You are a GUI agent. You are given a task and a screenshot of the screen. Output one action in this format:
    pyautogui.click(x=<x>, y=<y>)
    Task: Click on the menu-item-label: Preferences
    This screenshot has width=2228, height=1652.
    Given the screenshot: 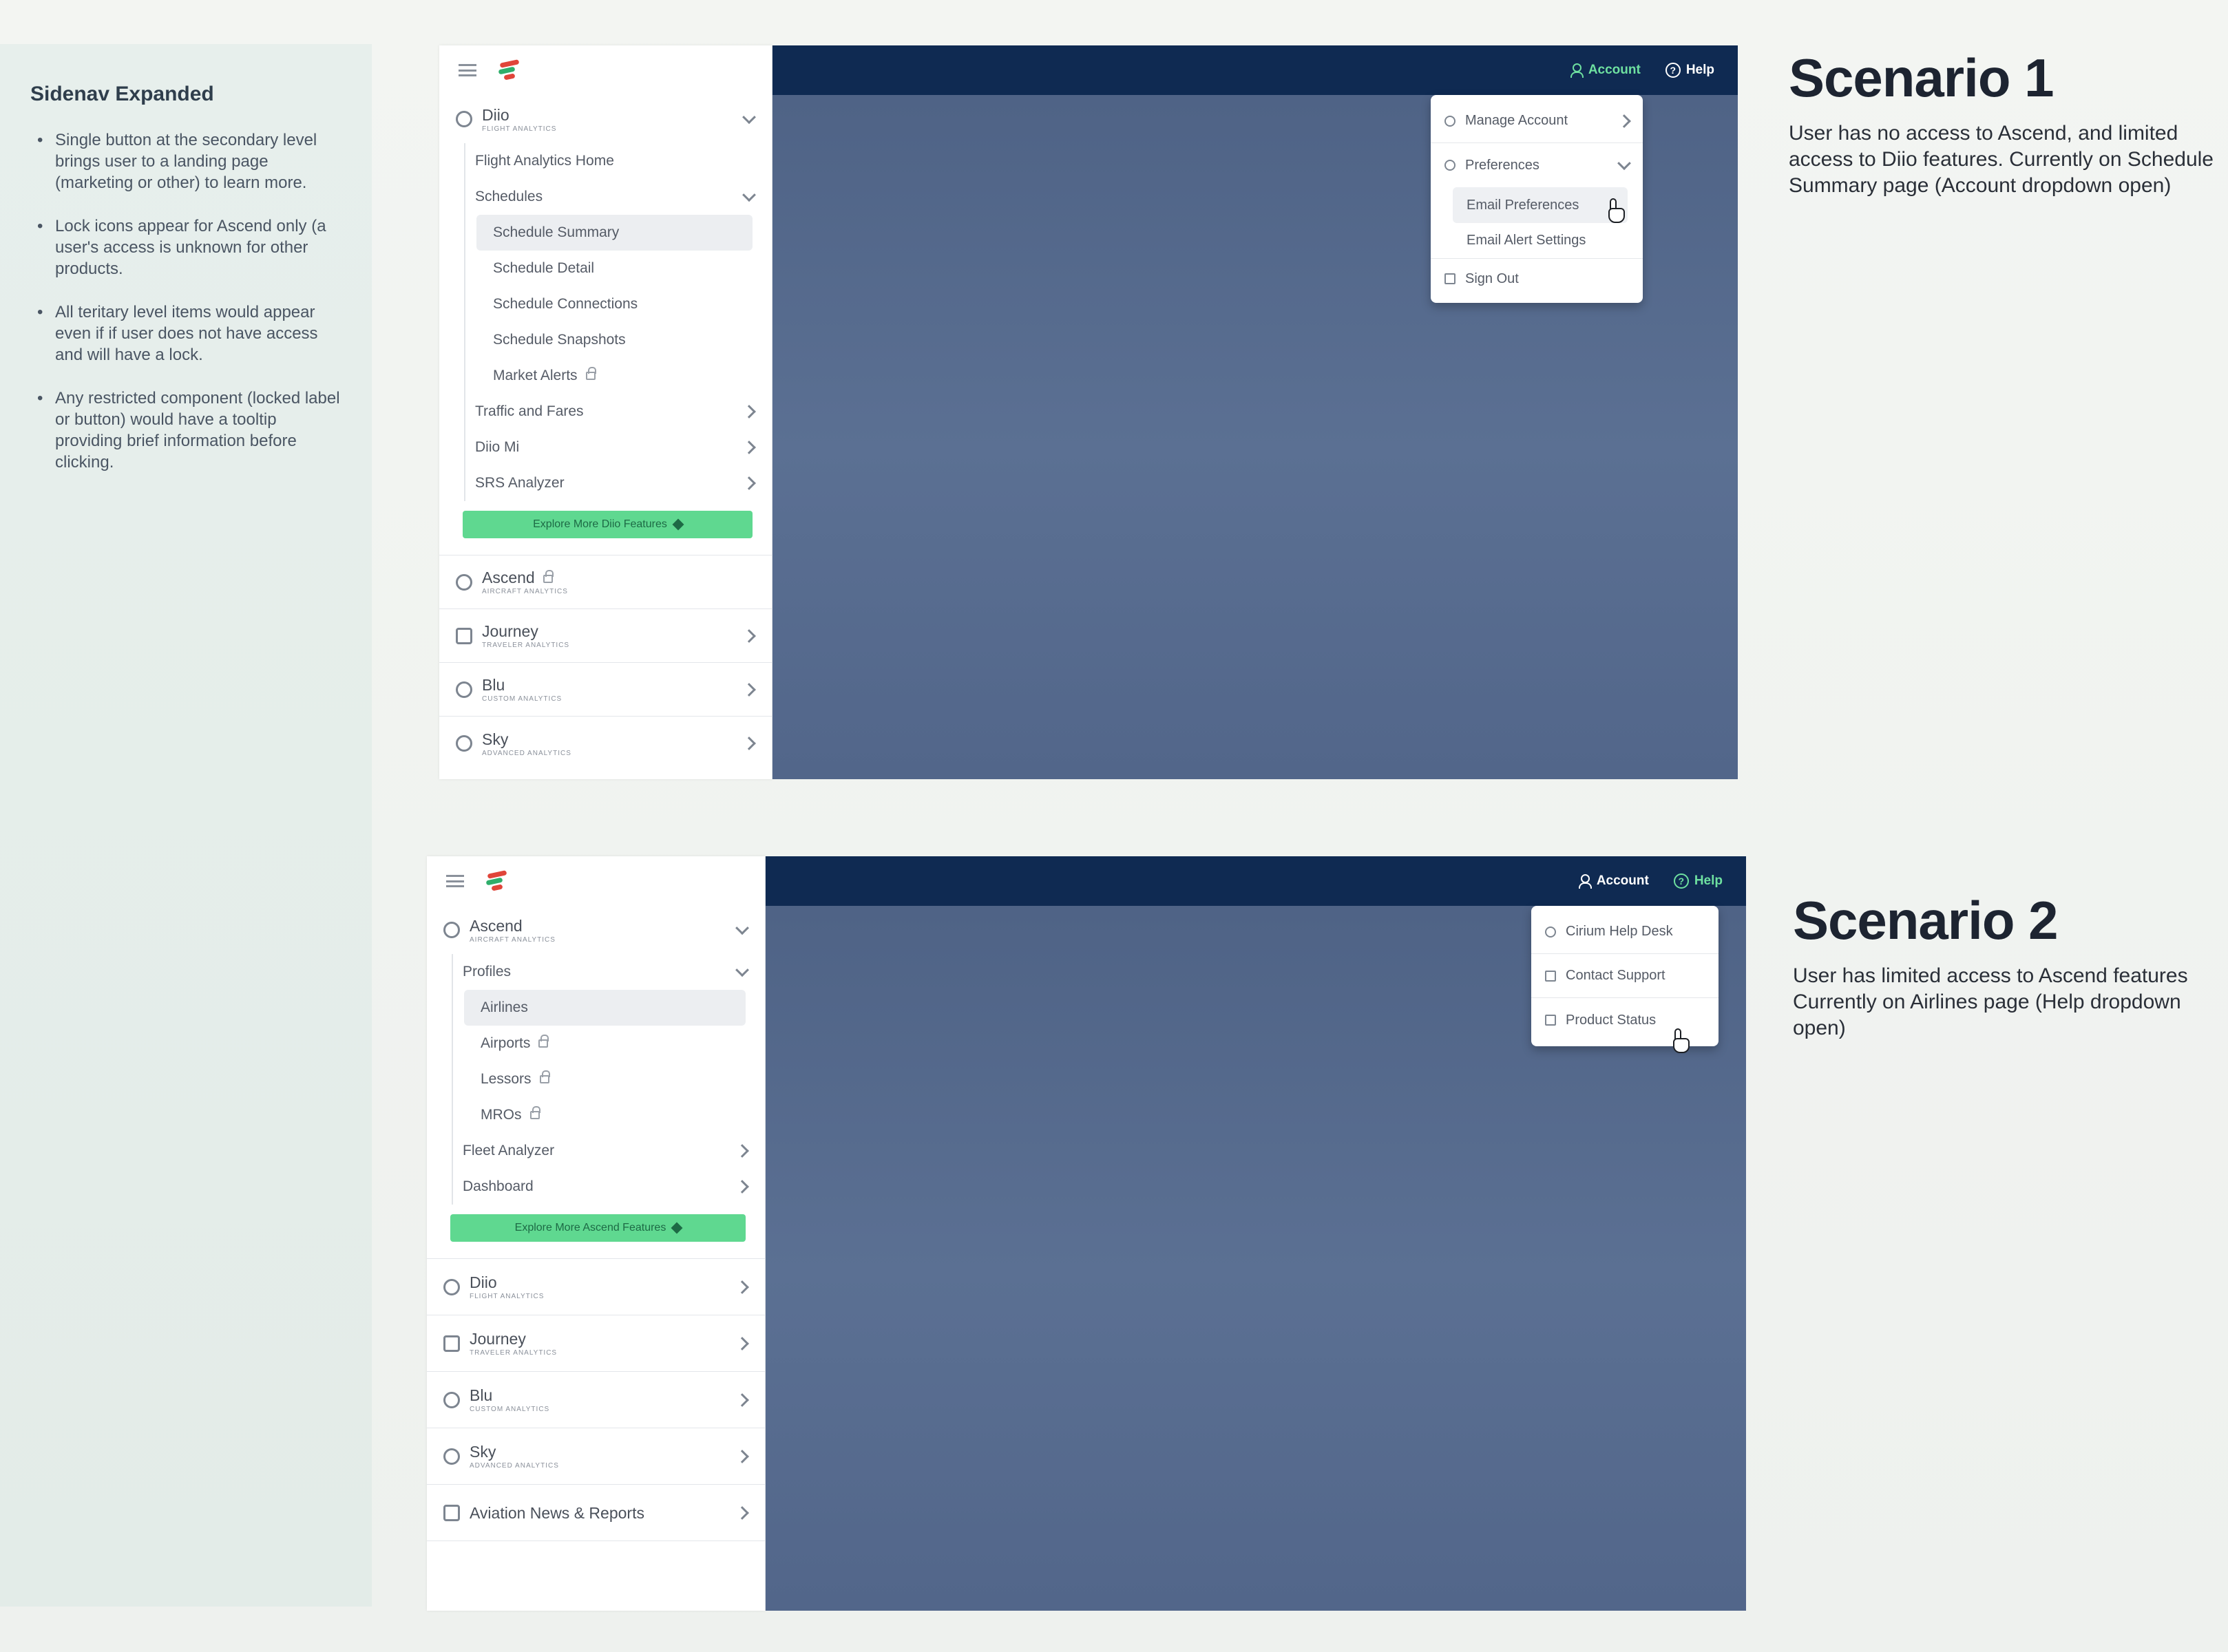 What is the action you would take?
    pyautogui.click(x=1502, y=165)
    